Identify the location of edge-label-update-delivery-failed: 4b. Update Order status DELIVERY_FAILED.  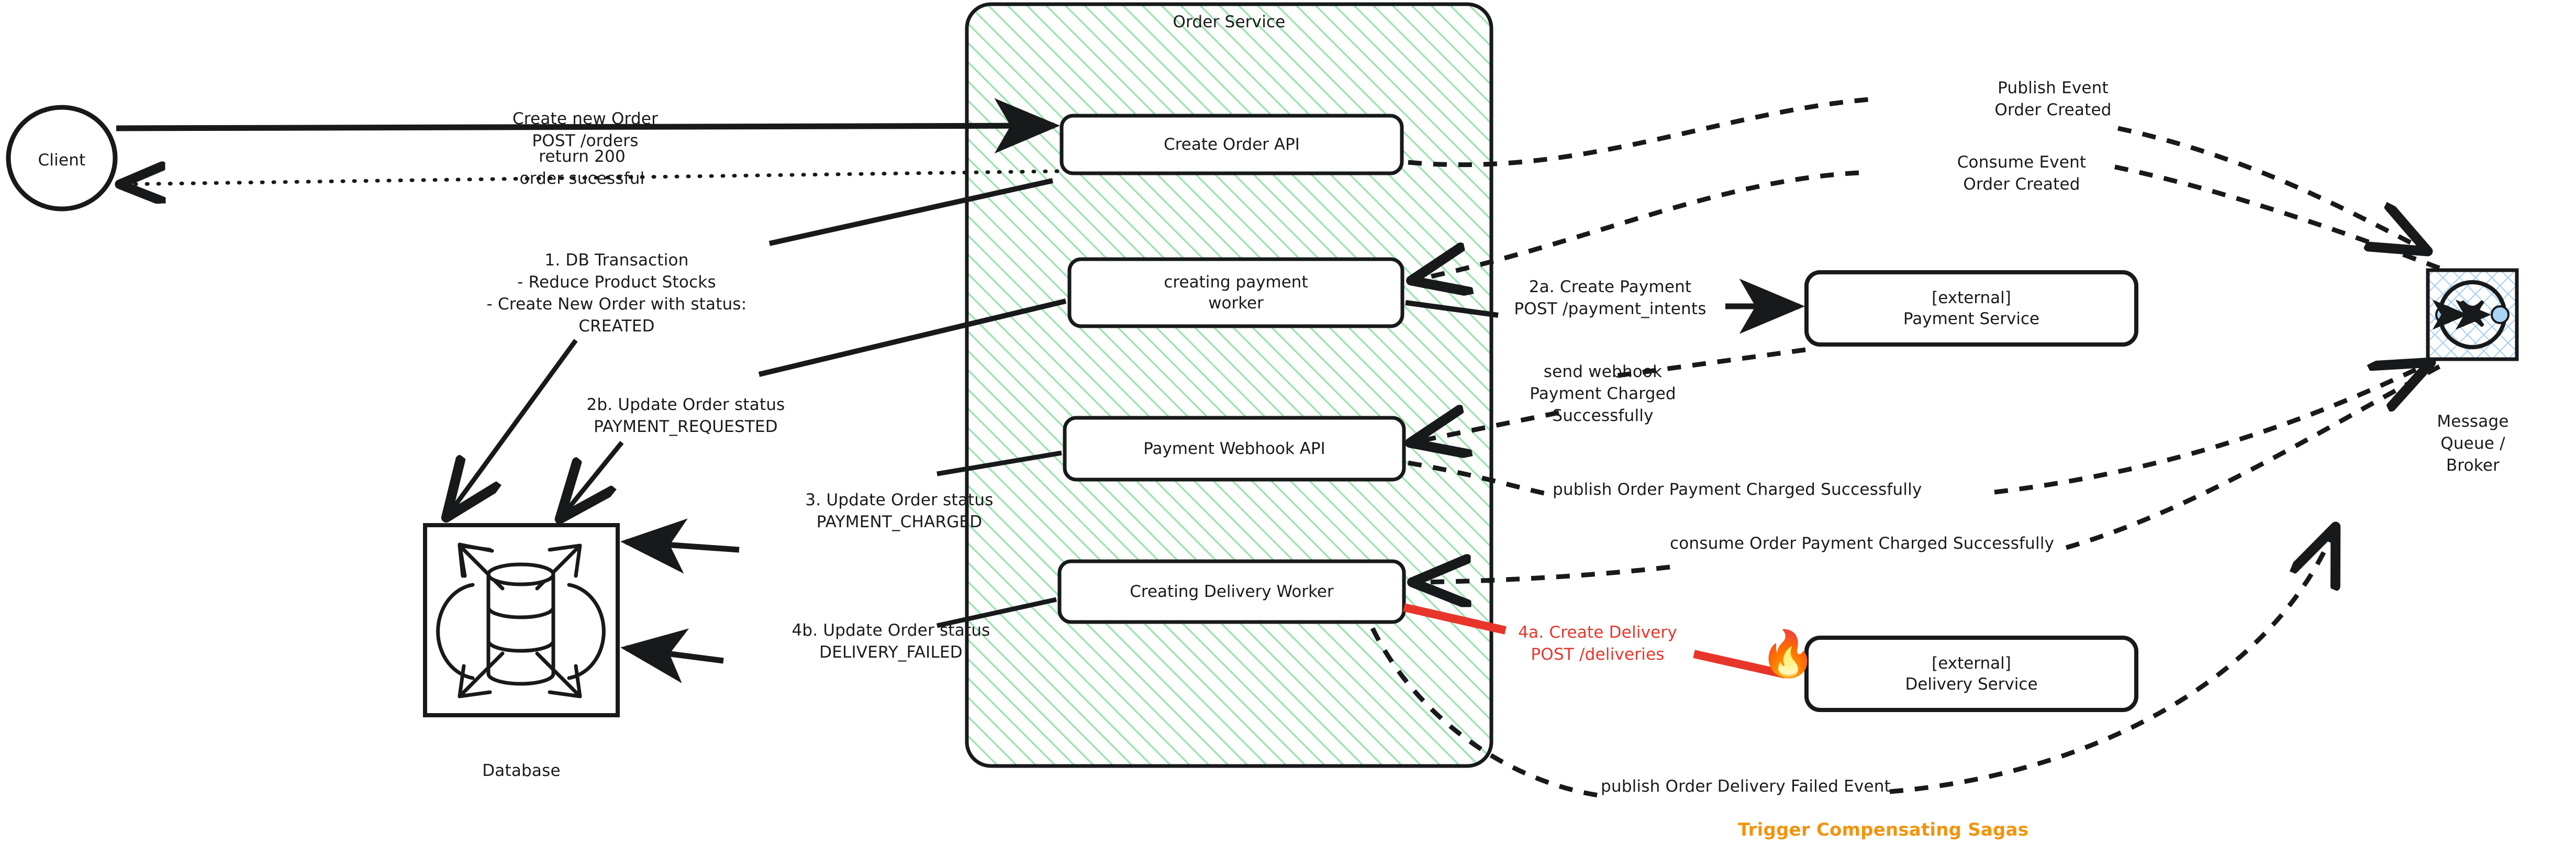
(890, 641).